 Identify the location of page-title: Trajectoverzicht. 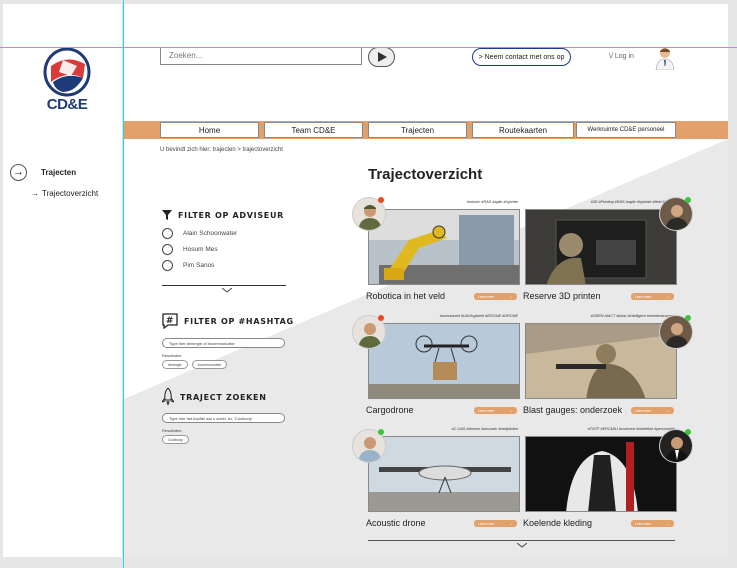
(425, 174).